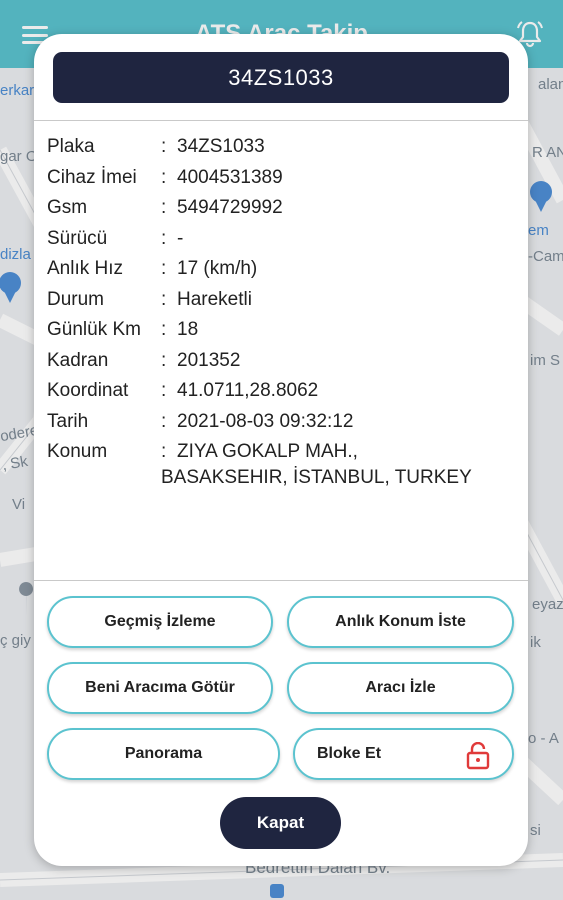  I want to click on plate-header: 34ZS1033, so click(281, 77).